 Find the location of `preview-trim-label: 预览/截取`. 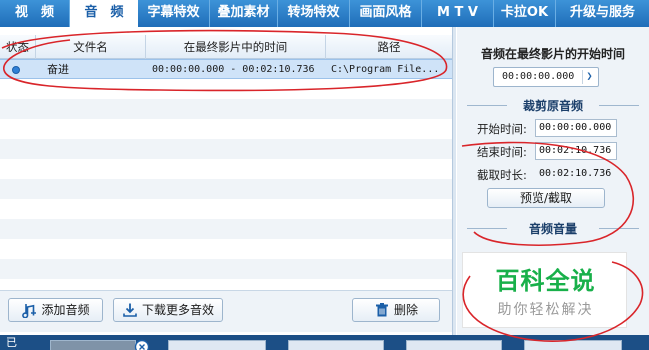

preview-trim-label: 预览/截取 is located at coordinates (546, 198).